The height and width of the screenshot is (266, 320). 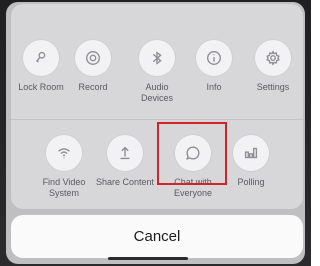 I want to click on gear-icon, so click(x=273, y=58).